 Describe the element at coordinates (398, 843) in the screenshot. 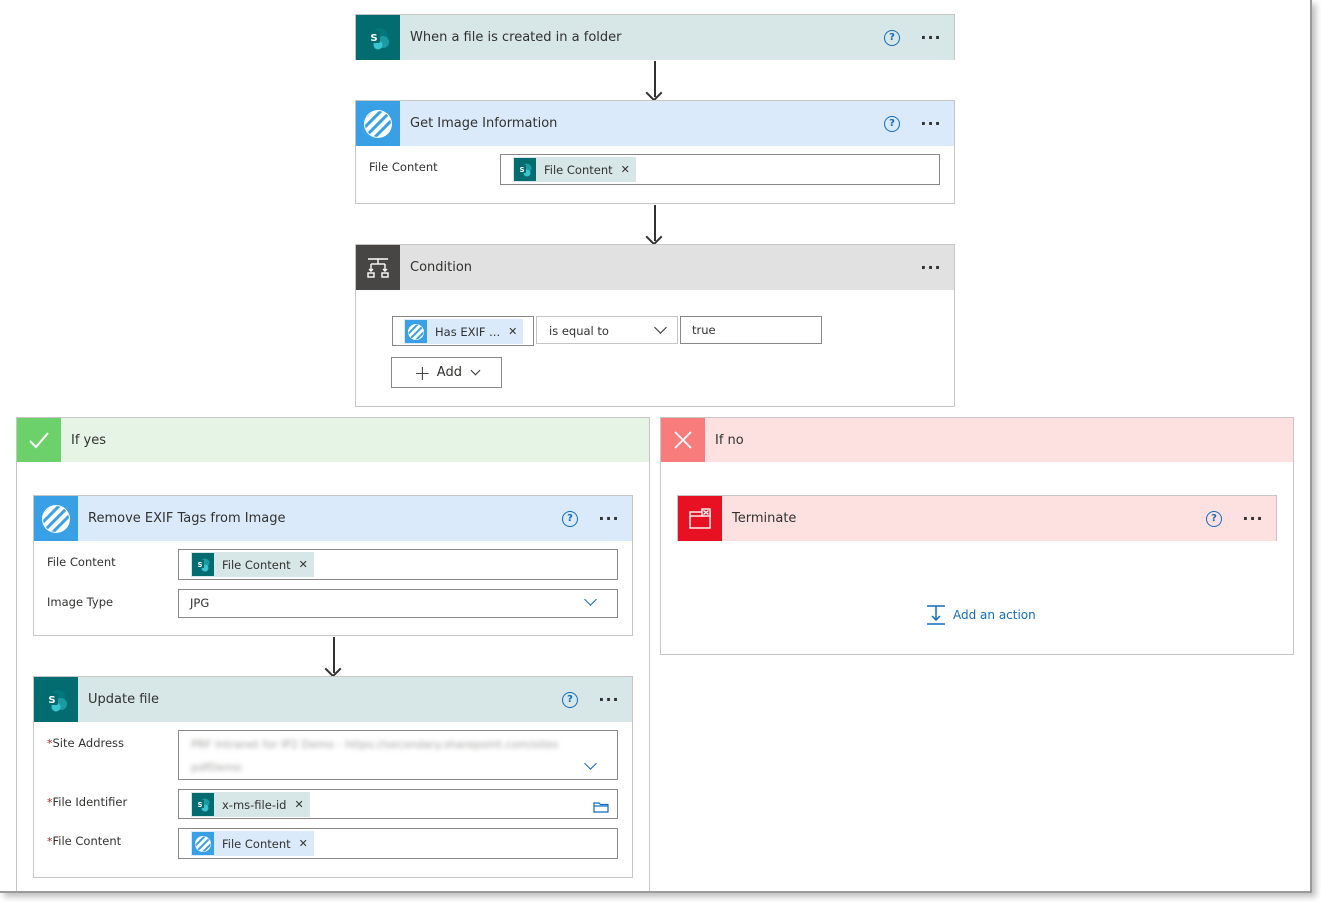

I see `file-content-field: File Content ✕` at that location.